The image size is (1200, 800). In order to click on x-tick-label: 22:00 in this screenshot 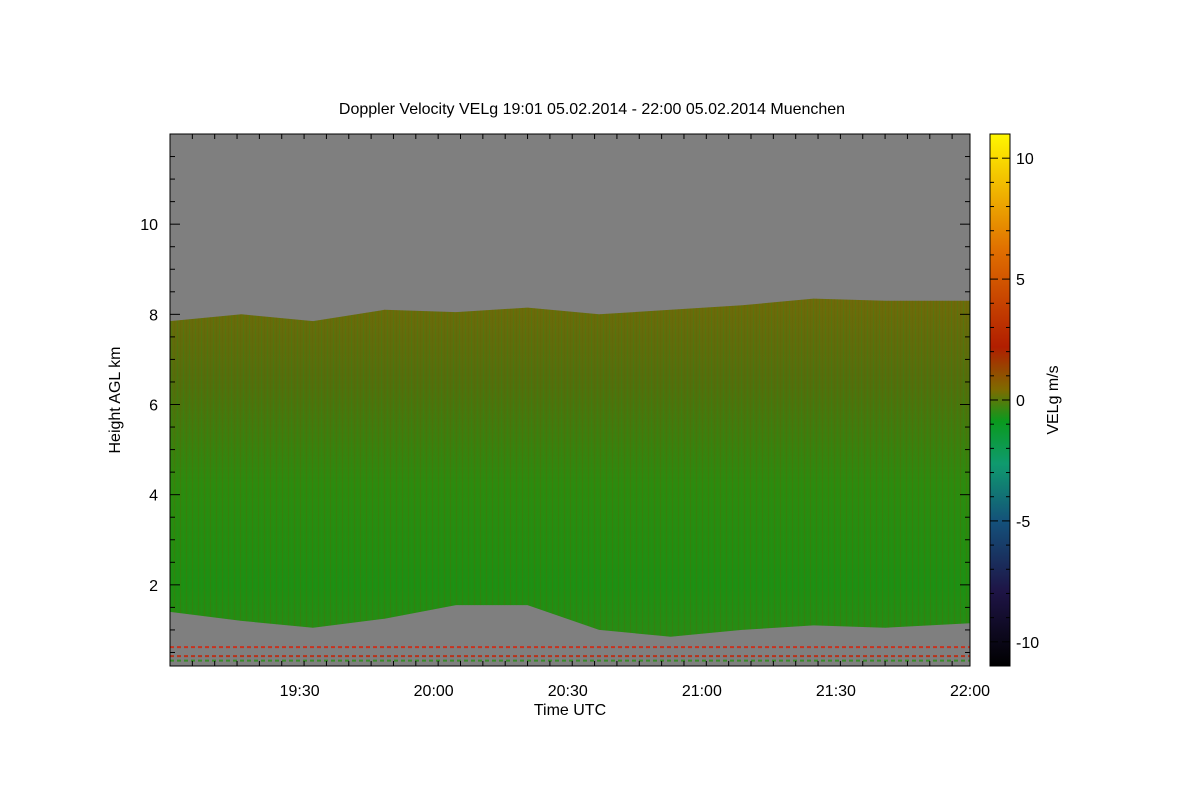, I will do `click(970, 691)`.